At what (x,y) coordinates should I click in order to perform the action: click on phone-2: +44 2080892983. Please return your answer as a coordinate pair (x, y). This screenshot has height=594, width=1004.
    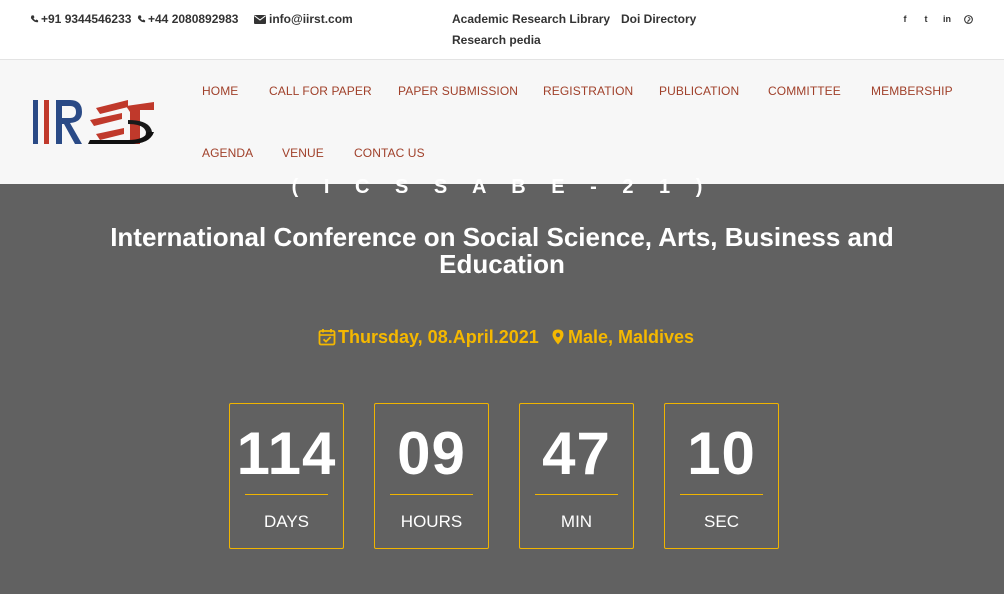
    Looking at the image, I should click on (187, 19).